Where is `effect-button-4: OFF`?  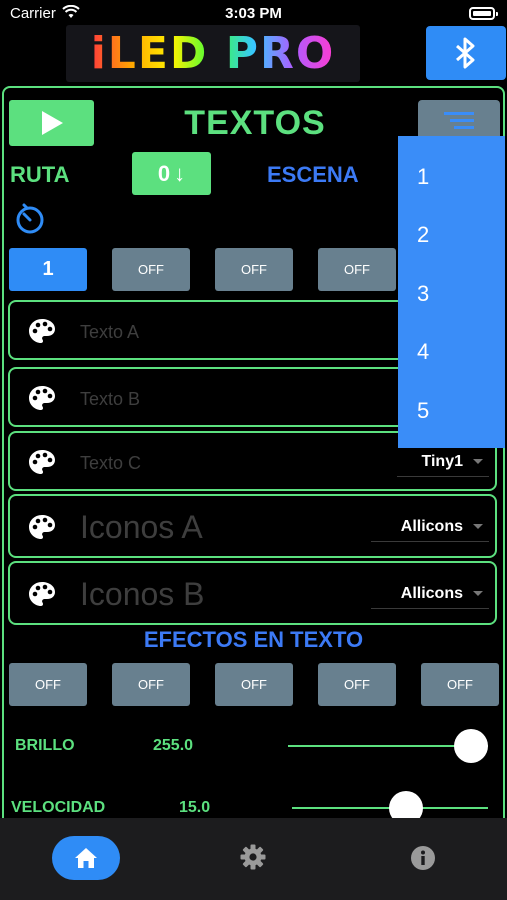 effect-button-4: OFF is located at coordinates (357, 684).